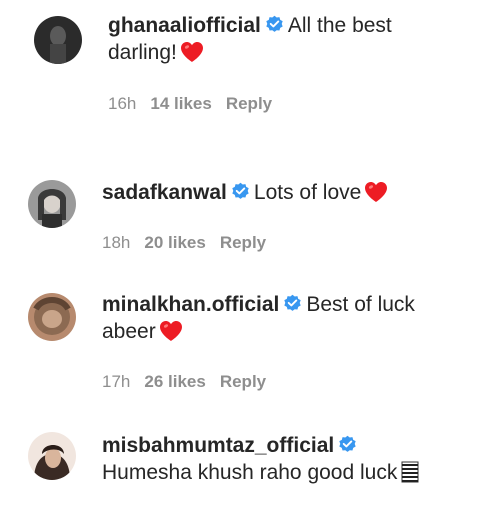 The image size is (483, 513). What do you see at coordinates (360, 304) in the screenshot?
I see `comment-body: Best of luck` at bounding box center [360, 304].